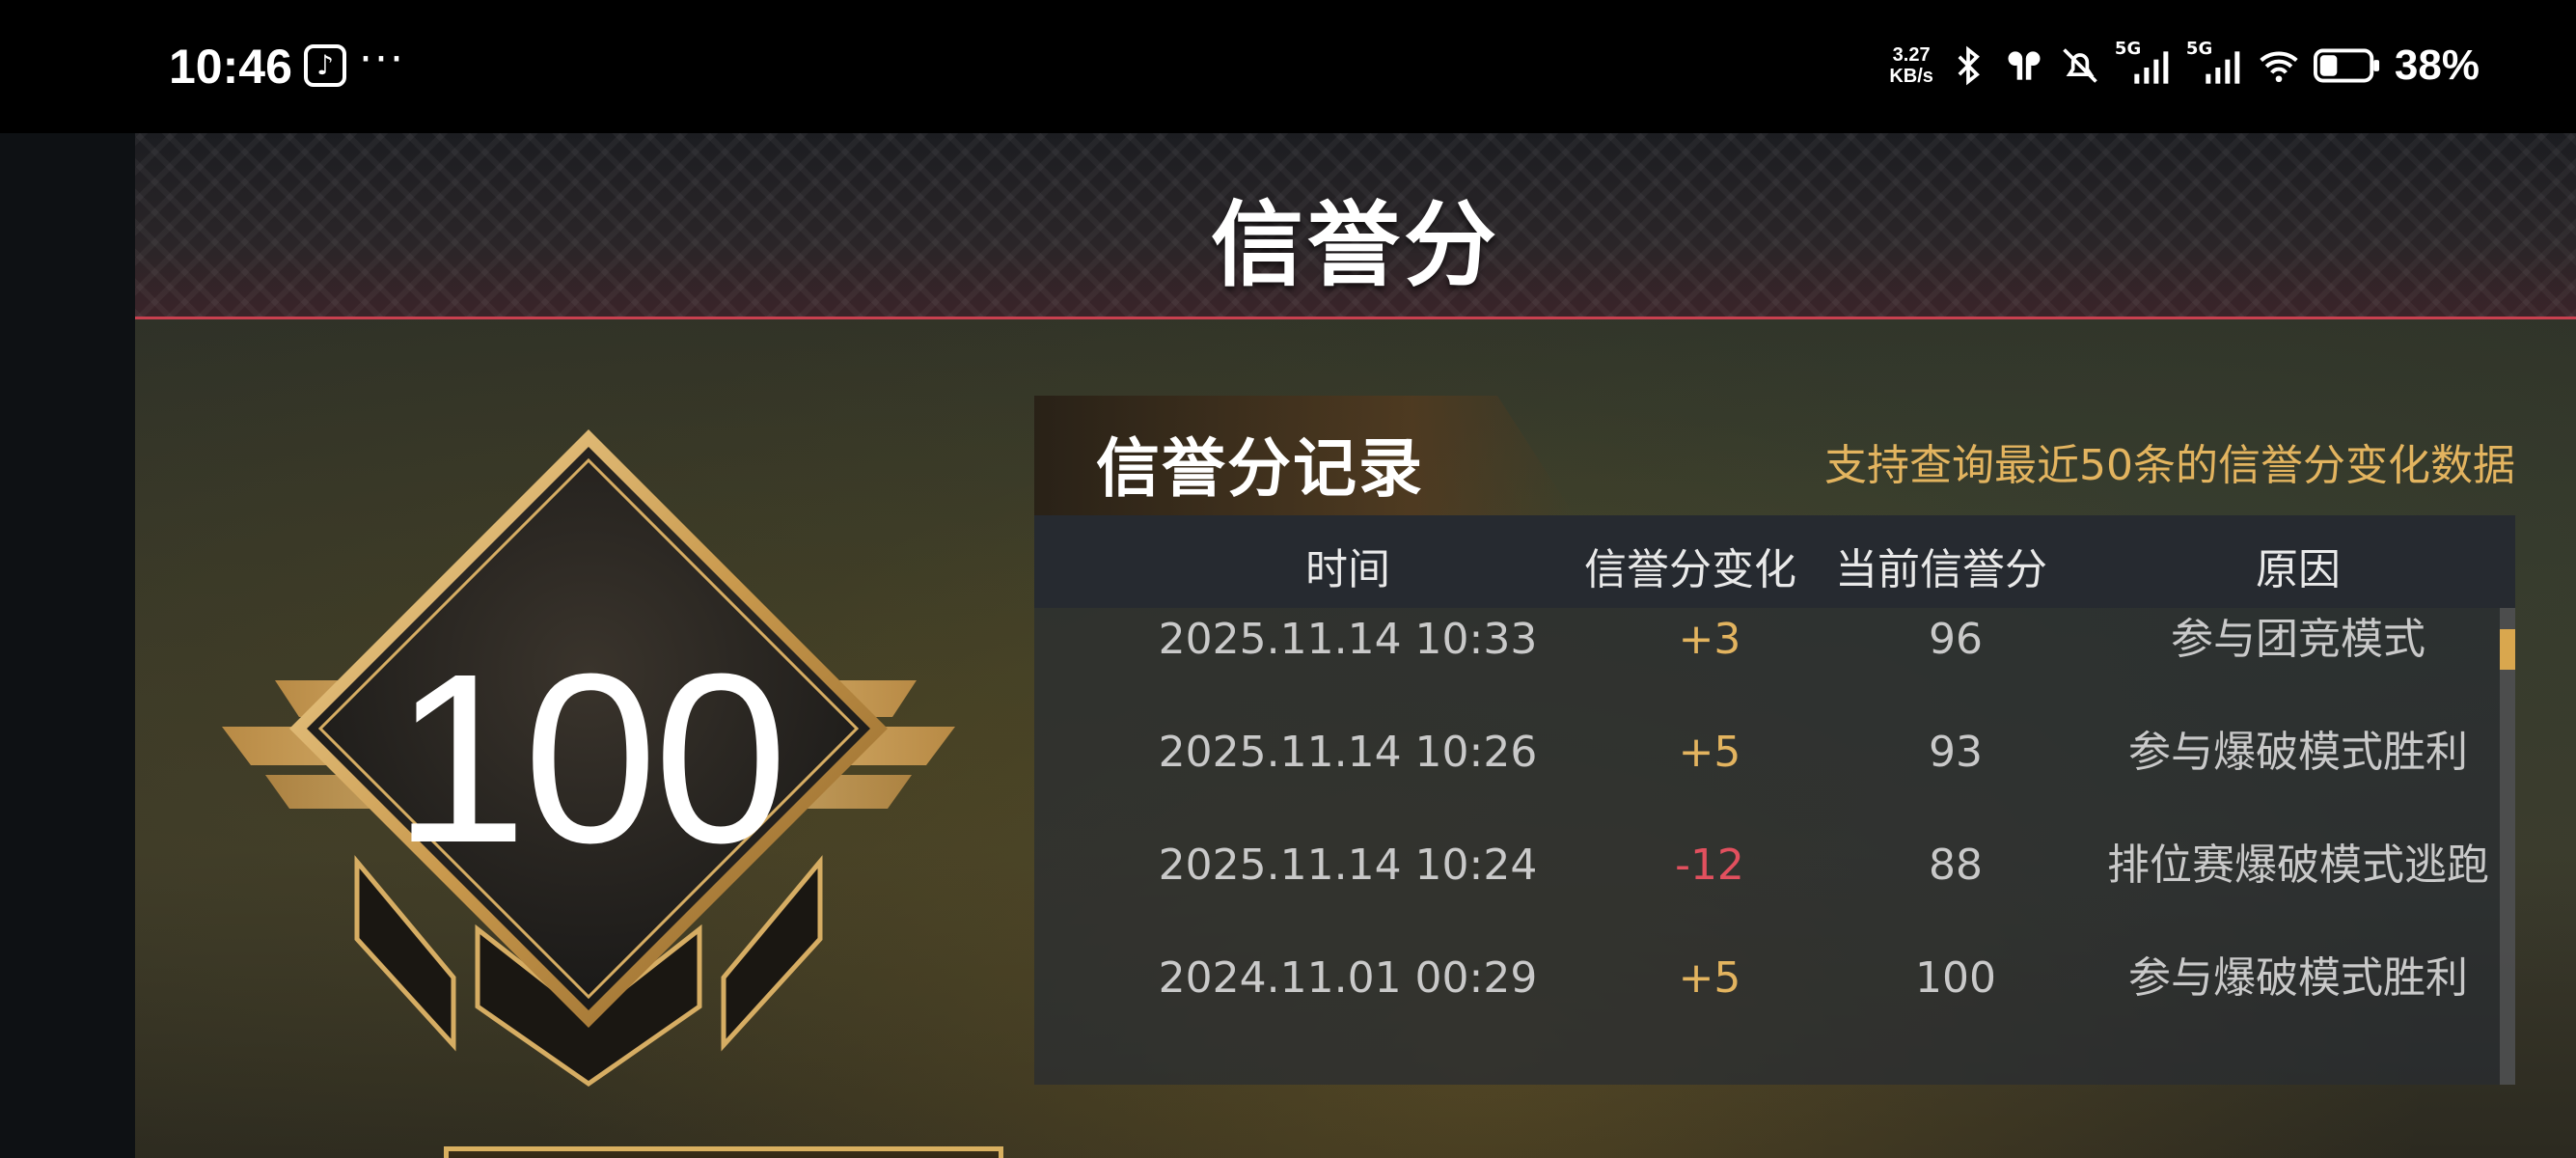 The image size is (2576, 1158). I want to click on credit-score-value: 100, so click(590, 758).